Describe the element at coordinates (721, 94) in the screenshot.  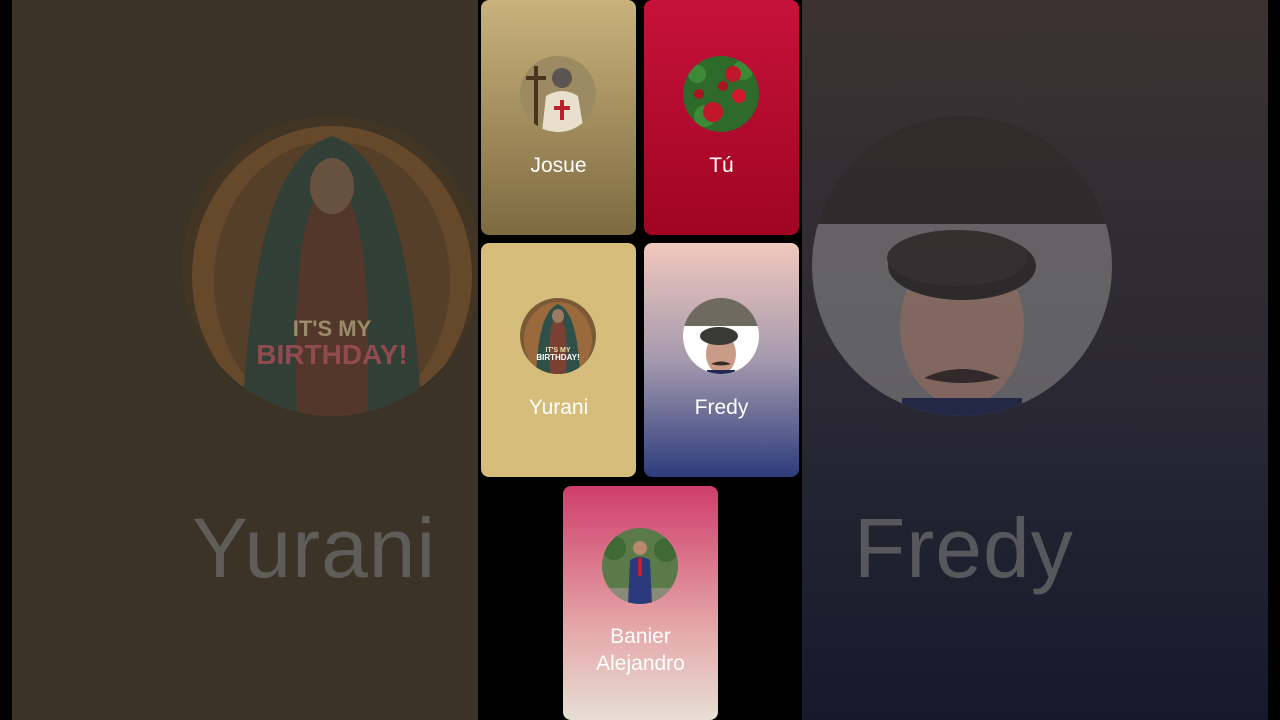
I see `roses-avatar-icon` at that location.